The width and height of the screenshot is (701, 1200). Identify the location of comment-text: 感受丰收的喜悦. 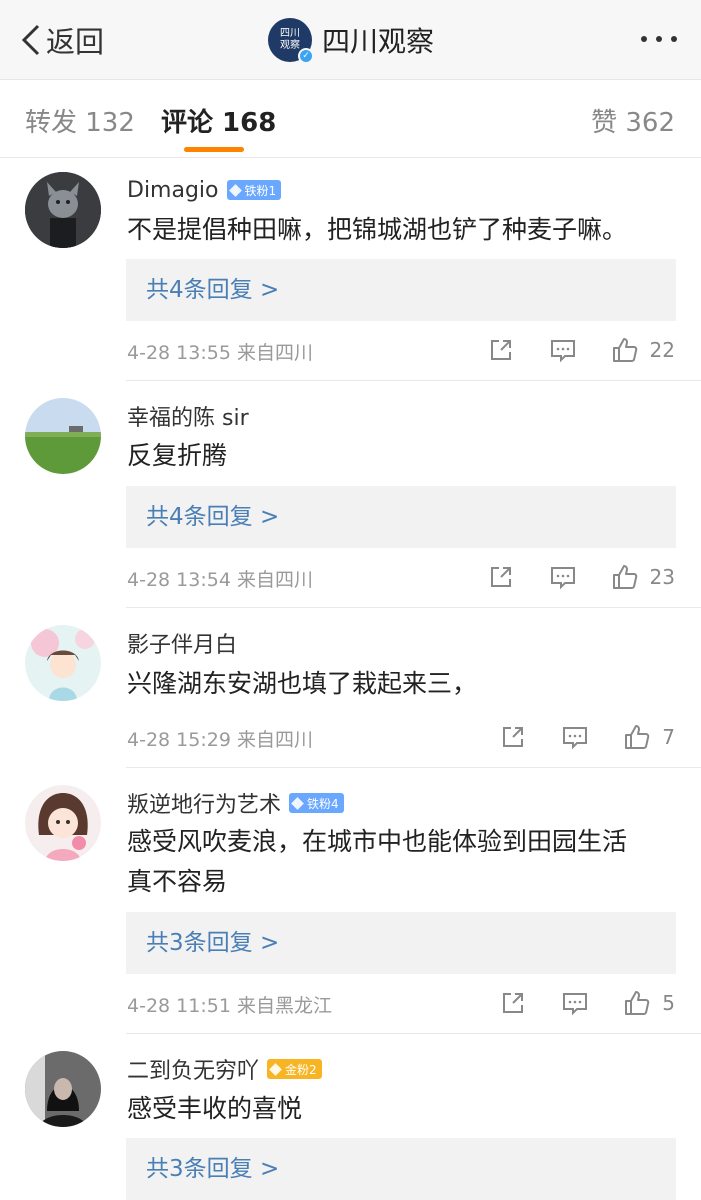
(215, 1108).